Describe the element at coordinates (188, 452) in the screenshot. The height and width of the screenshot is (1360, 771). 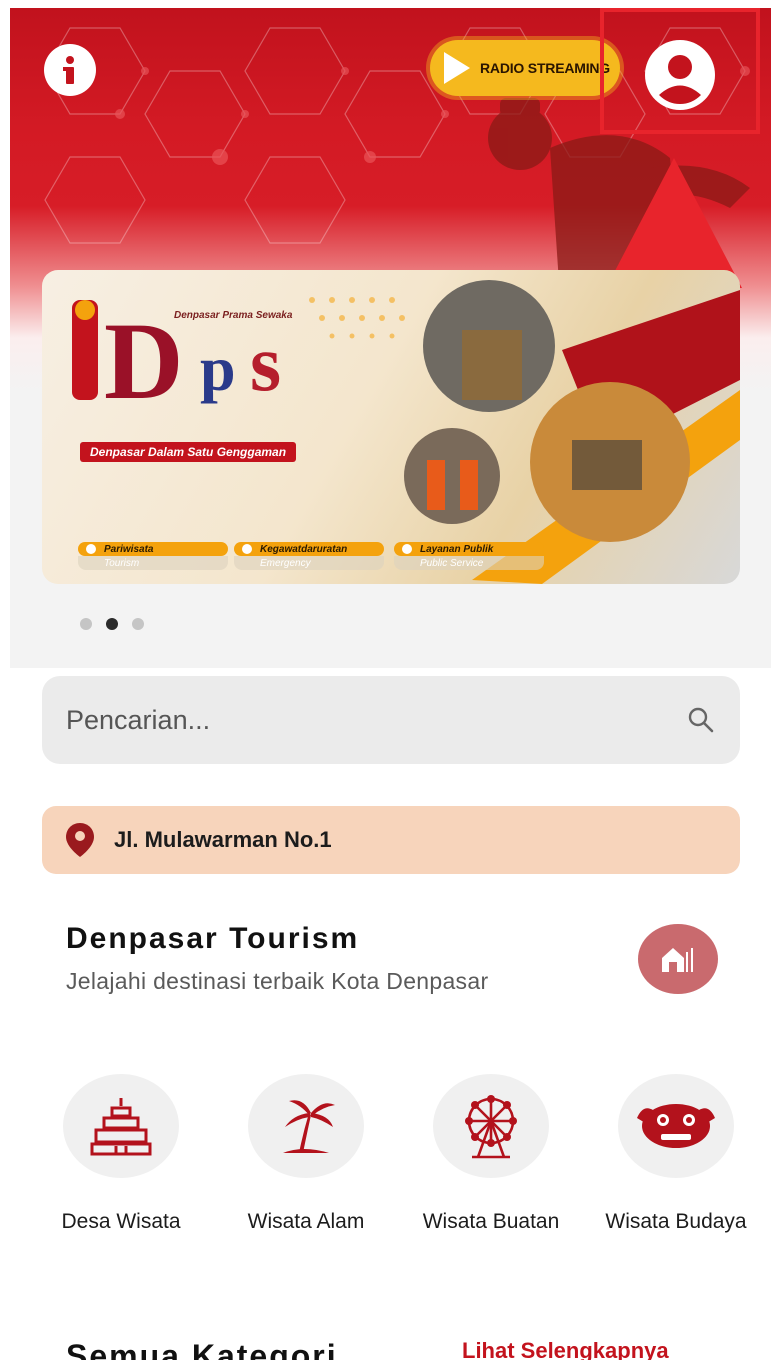
I see `banner-tagline: Denpasar Dalam Satu Genggaman` at that location.